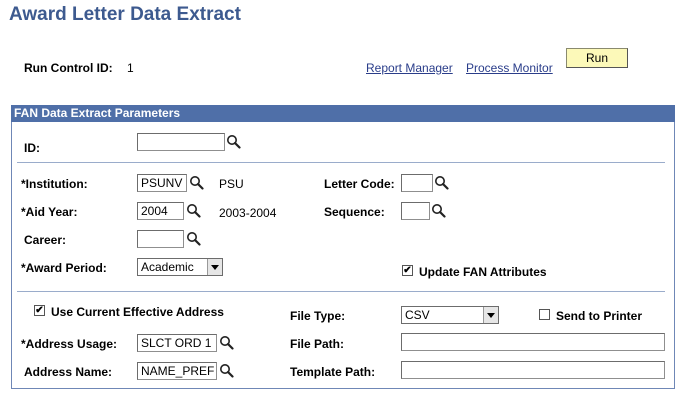 The width and height of the screenshot is (683, 393). I want to click on send-to-printer-label: Send to Printer, so click(599, 316).